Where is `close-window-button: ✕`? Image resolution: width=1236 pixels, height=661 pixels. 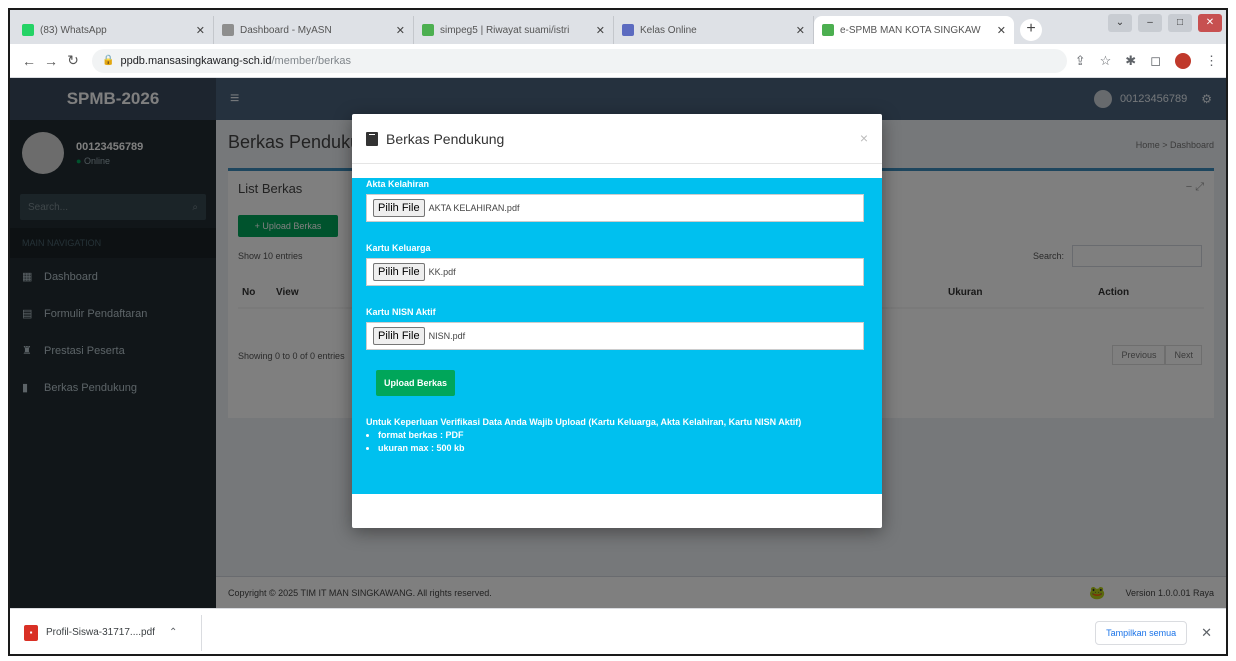 close-window-button: ✕ is located at coordinates (1210, 23).